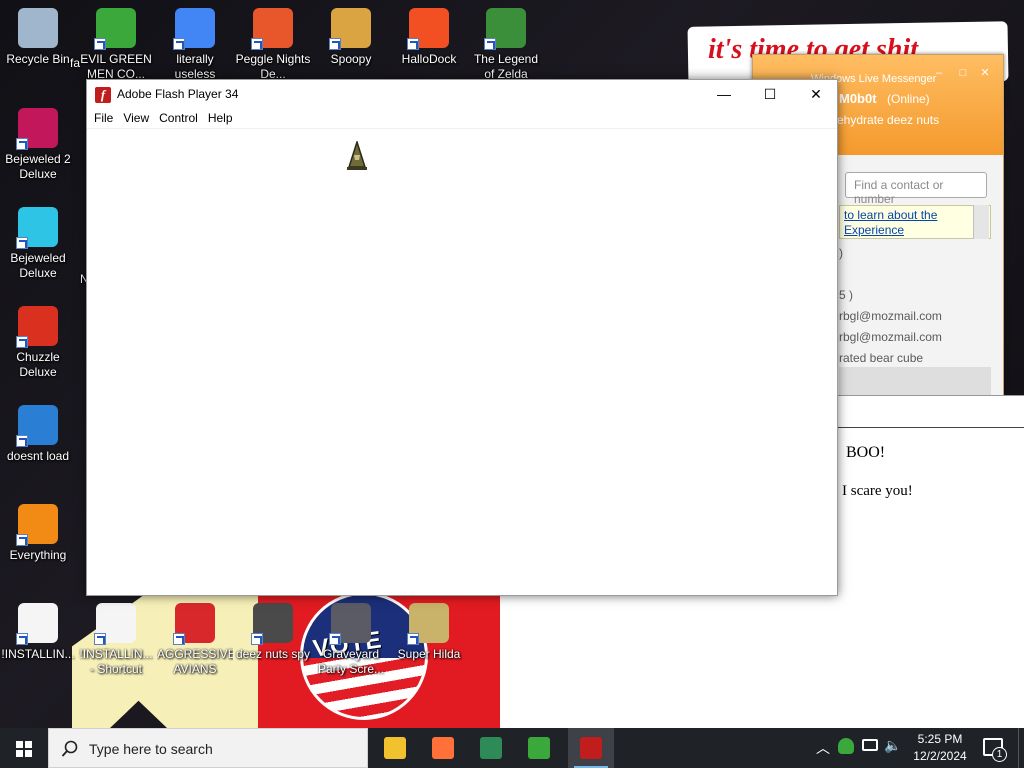 The height and width of the screenshot is (768, 1024). Describe the element at coordinates (350, 624) in the screenshot. I see `graveyard-party-icon` at that location.